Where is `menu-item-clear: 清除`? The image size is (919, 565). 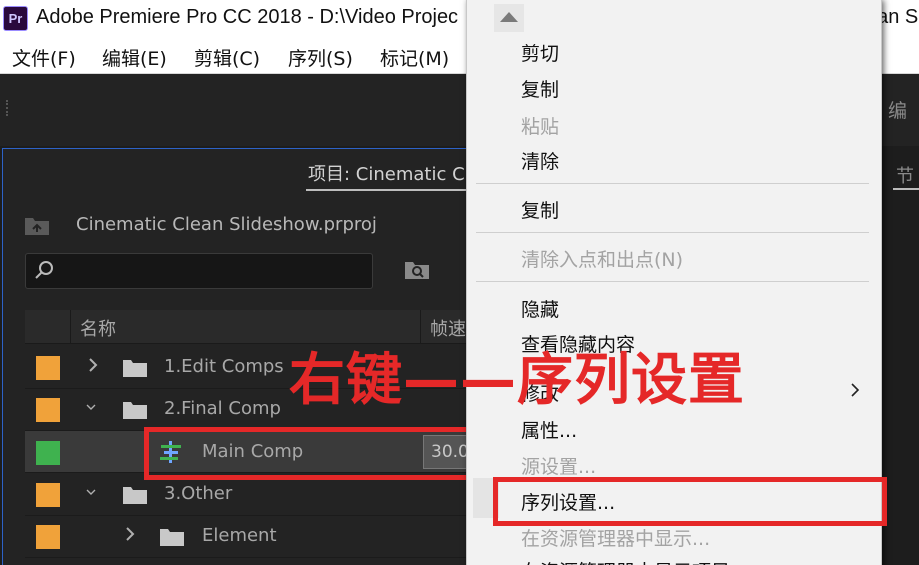 menu-item-clear: 清除 is located at coordinates (540, 160).